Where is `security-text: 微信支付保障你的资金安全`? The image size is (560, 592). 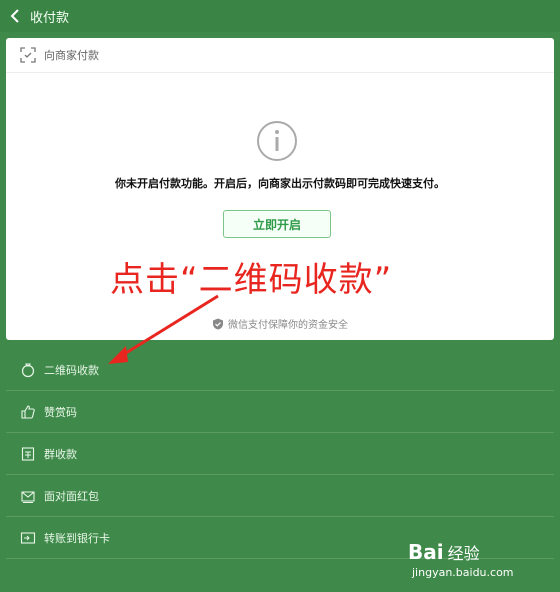 security-text: 微信支付保障你的资金安全 is located at coordinates (288, 325).